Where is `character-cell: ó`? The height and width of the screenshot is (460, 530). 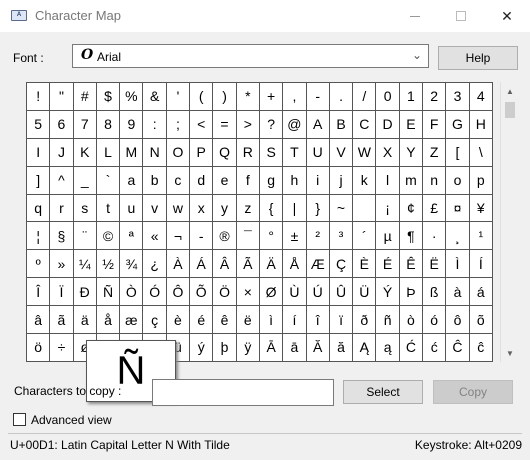 character-cell: ó is located at coordinates (435, 320).